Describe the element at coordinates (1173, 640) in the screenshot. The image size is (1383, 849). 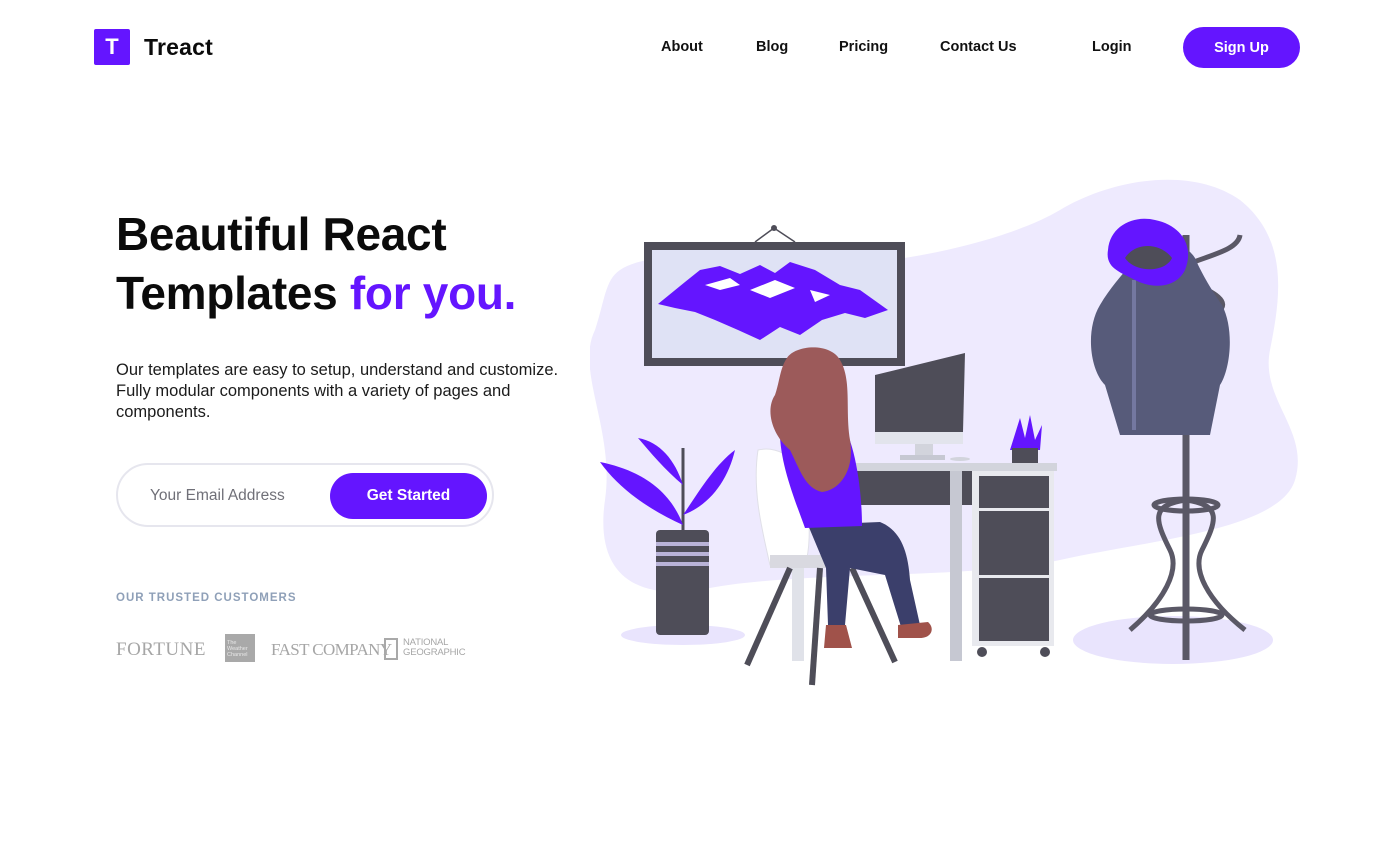
I see `coatrack-shadow` at that location.